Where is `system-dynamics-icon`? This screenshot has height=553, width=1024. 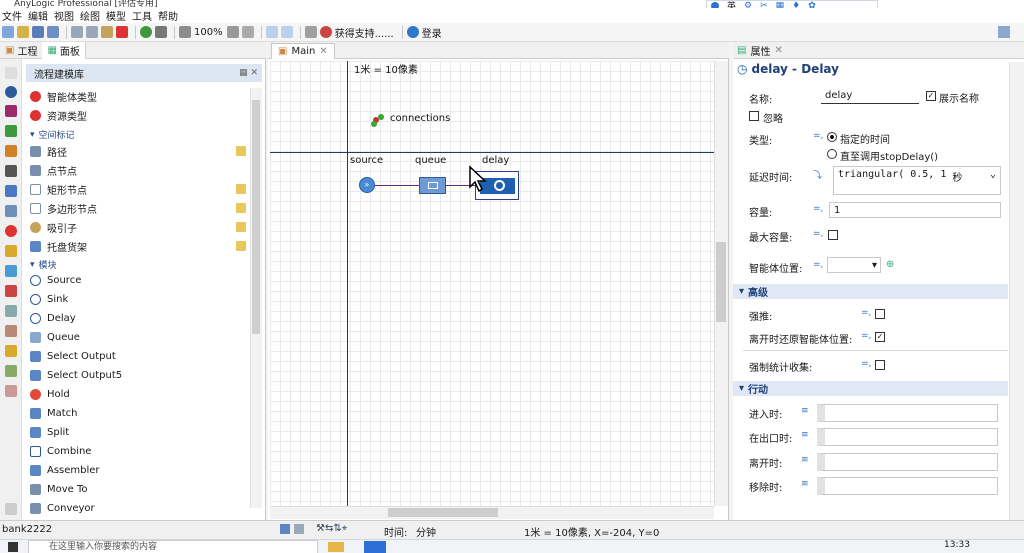 system-dynamics-icon is located at coordinates (11, 371).